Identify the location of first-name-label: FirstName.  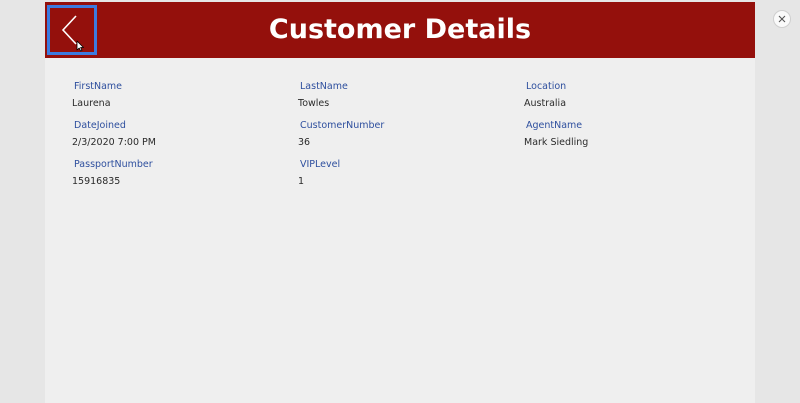
(98, 86).